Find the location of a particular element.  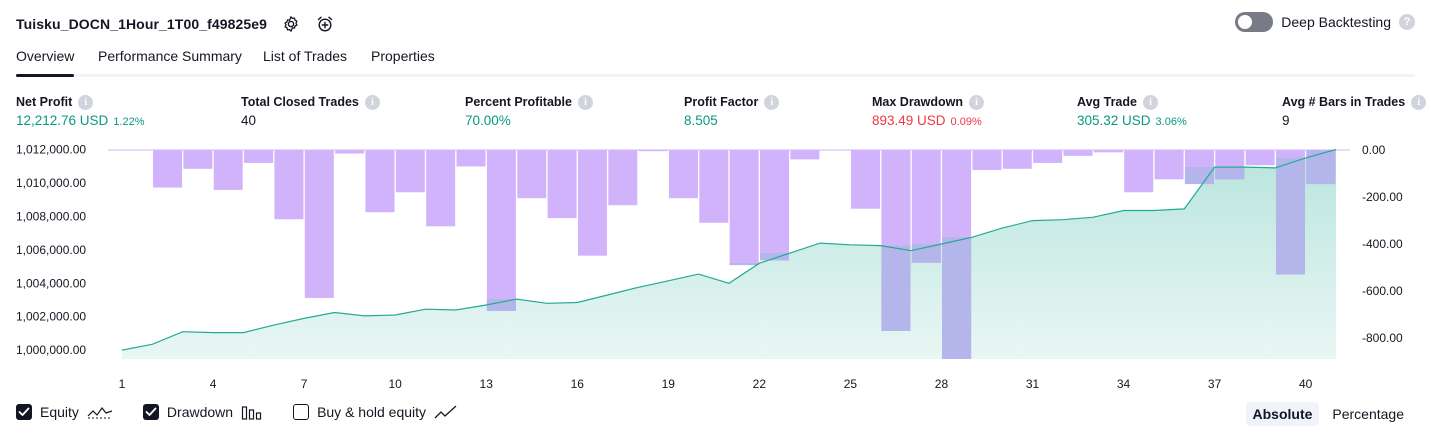

x-axis-tick: 16 is located at coordinates (578, 383).